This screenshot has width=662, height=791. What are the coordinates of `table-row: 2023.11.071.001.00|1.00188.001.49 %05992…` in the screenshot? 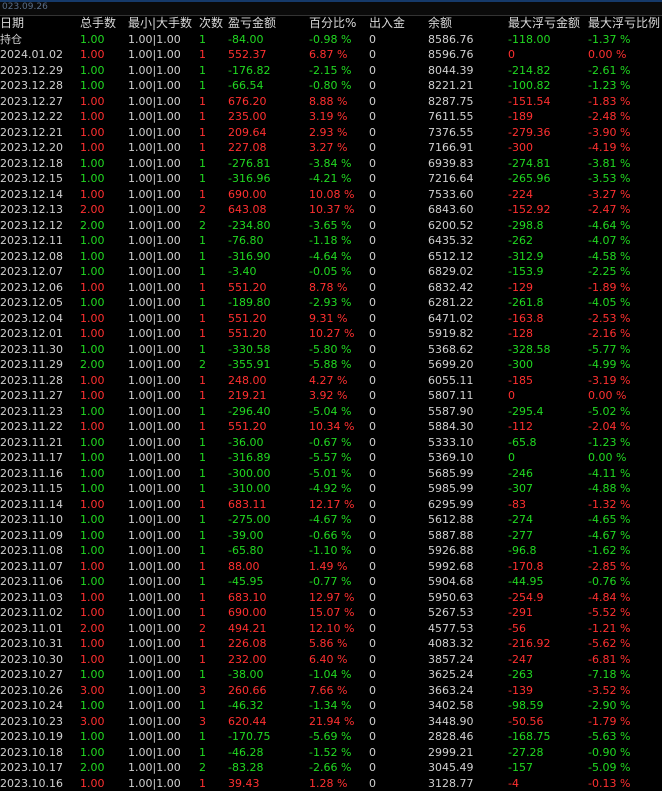 It's located at (331, 567).